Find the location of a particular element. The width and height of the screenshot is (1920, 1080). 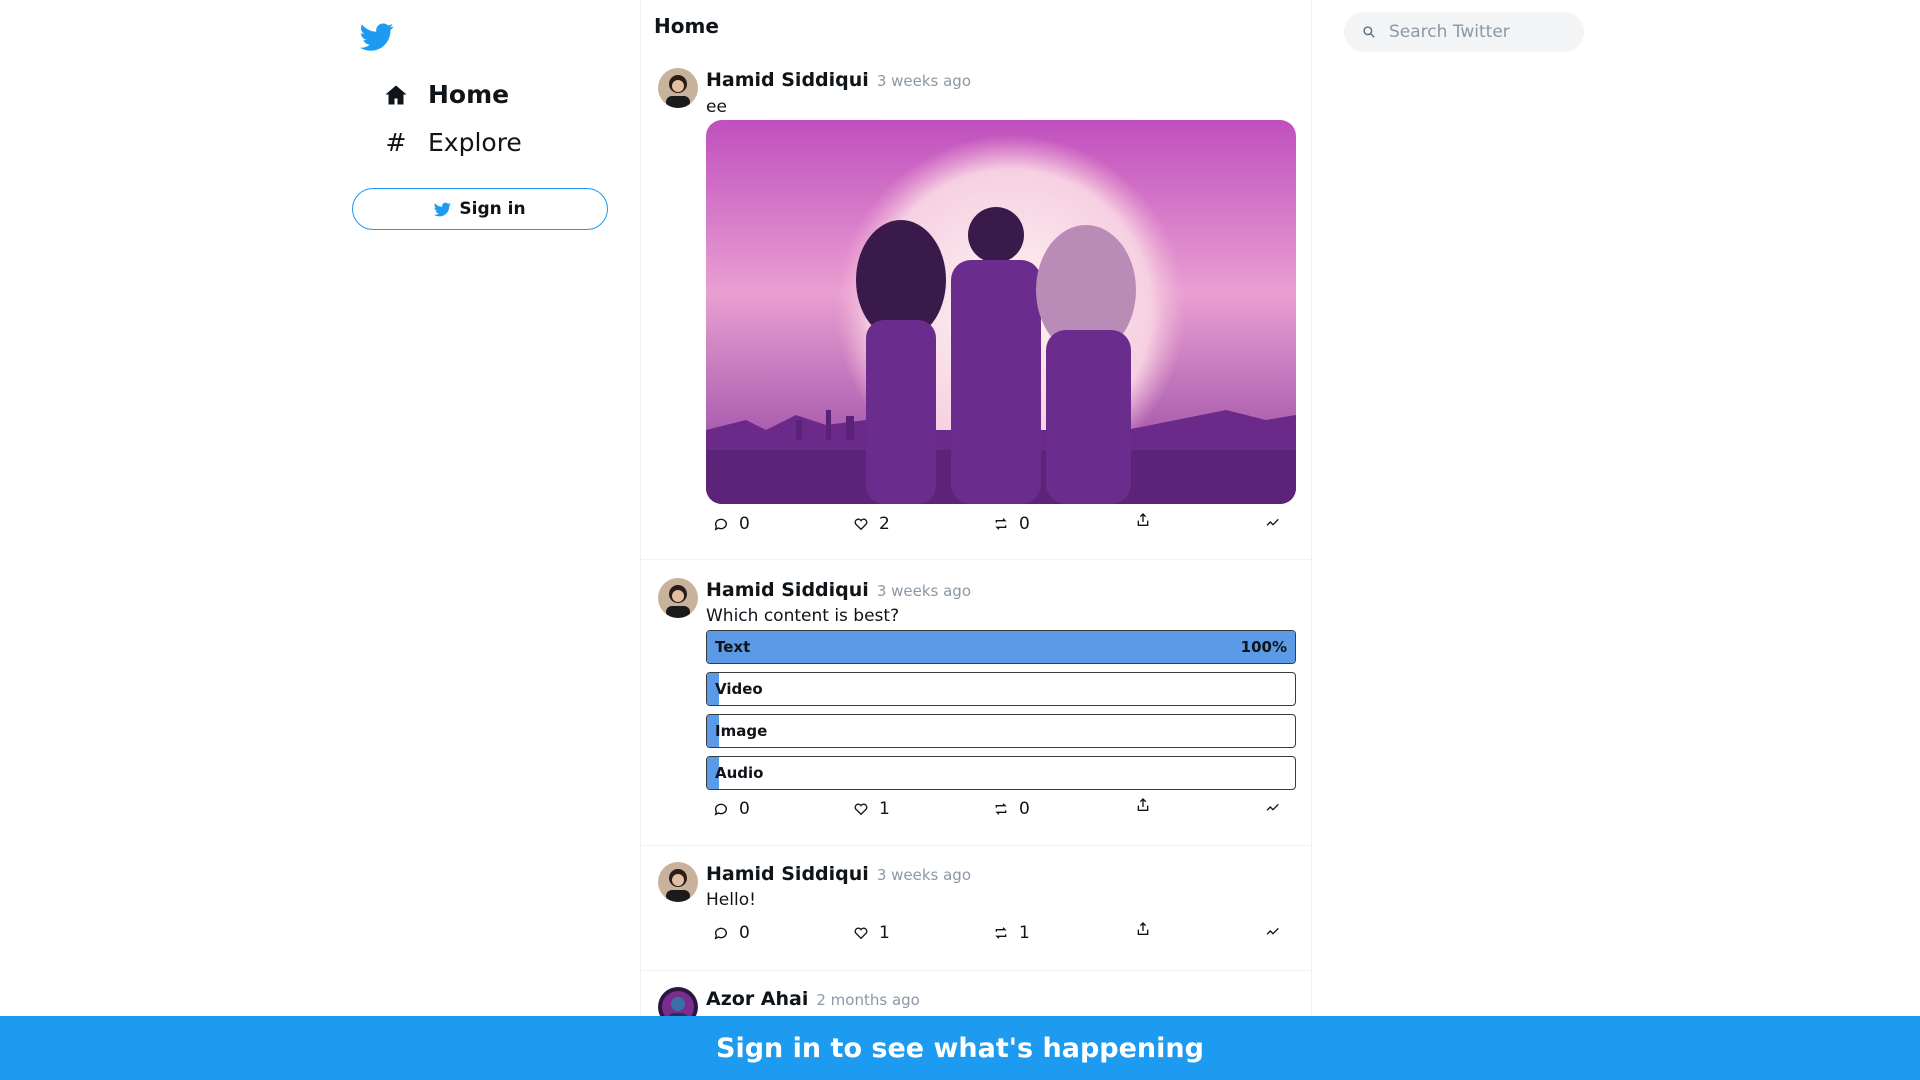

tweet: Hamid Siddiqui 3 weeks ago Hello! 0 1 1 is located at coordinates (976, 908).